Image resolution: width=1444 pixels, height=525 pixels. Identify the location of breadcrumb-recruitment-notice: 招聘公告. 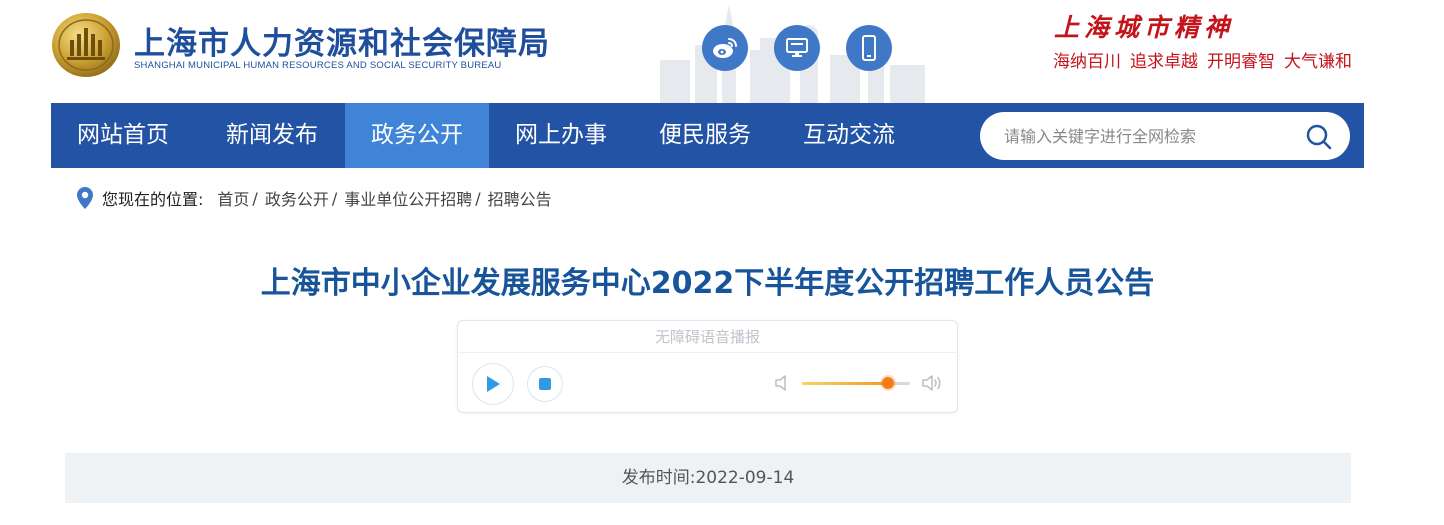
(520, 198).